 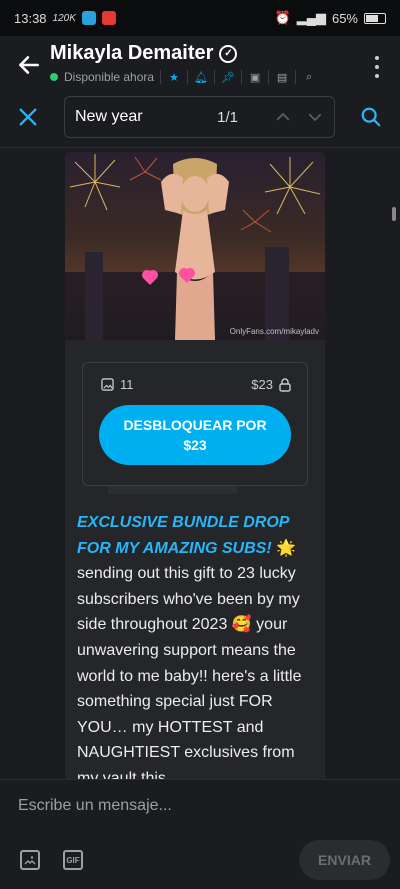 I want to click on unlock-label: DESBLOQUEAR POR $23, so click(x=195, y=435).